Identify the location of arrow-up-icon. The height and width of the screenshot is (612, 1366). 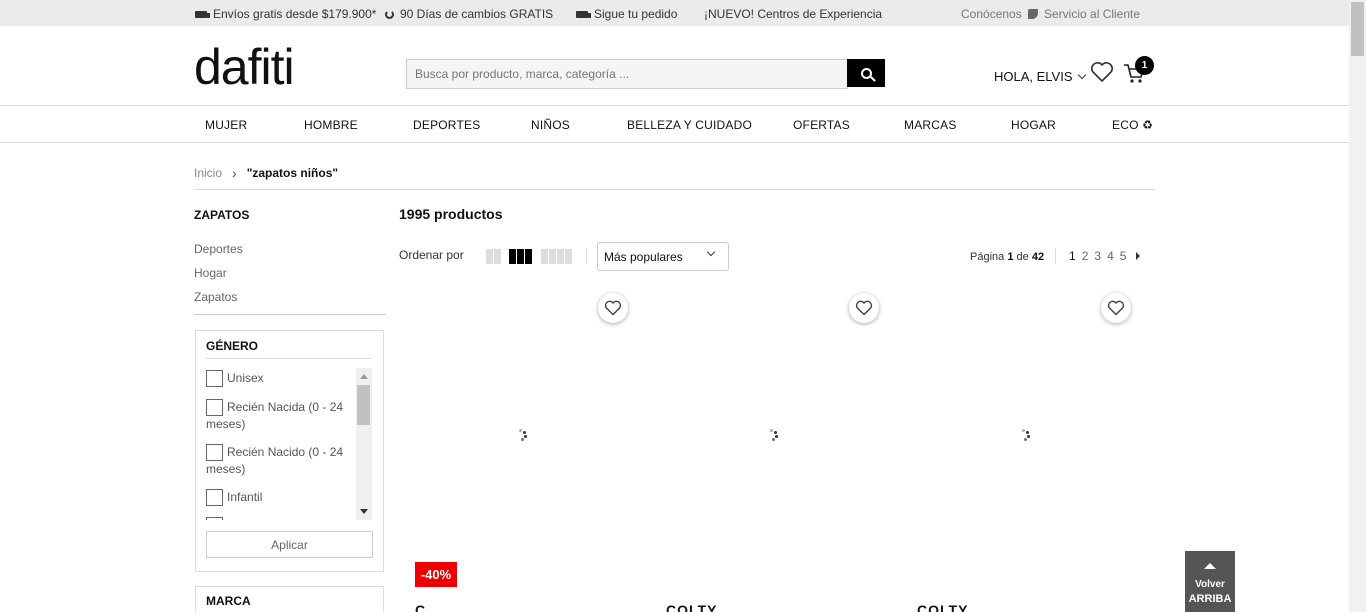
(1210, 566).